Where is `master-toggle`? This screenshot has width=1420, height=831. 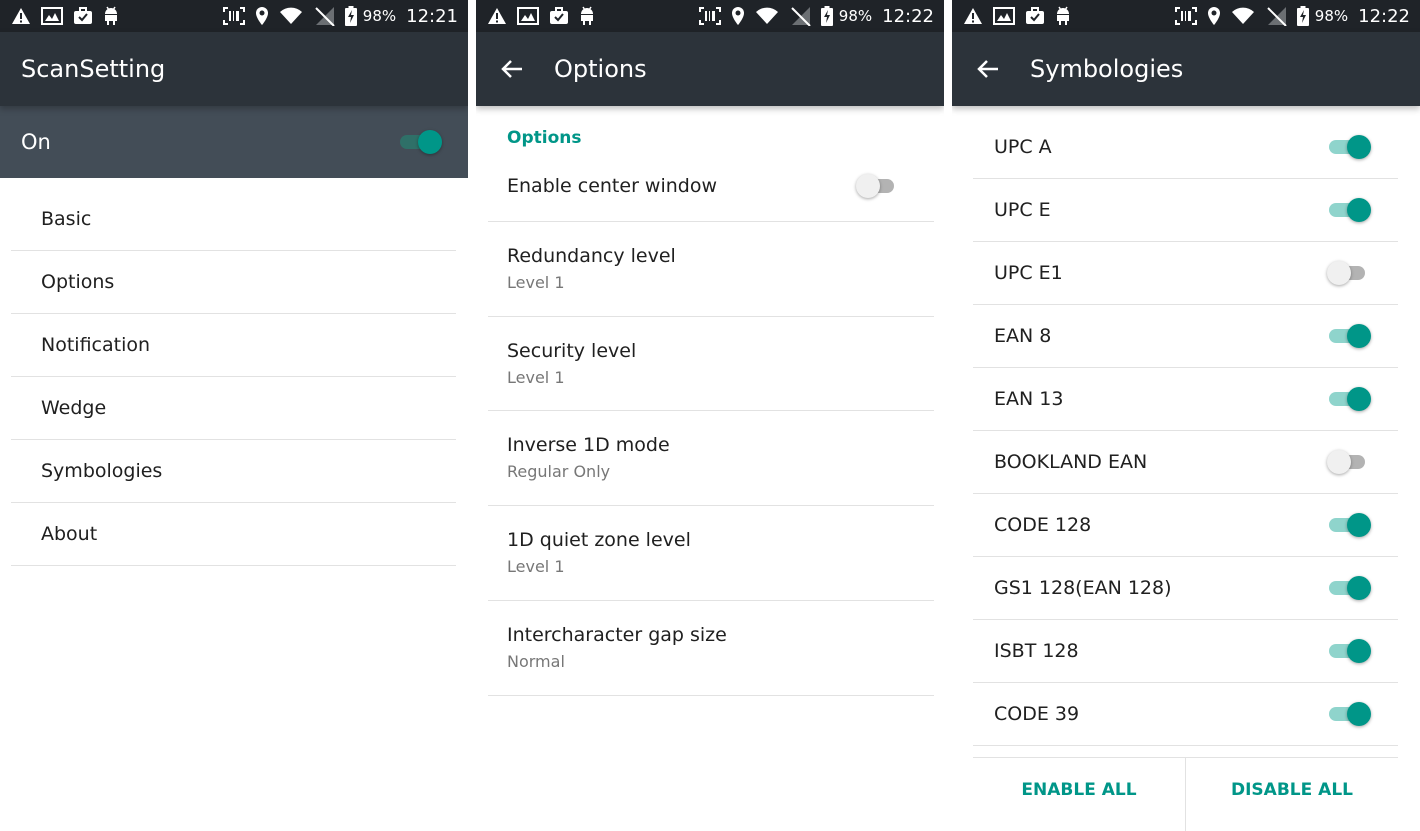 master-toggle is located at coordinates (421, 142).